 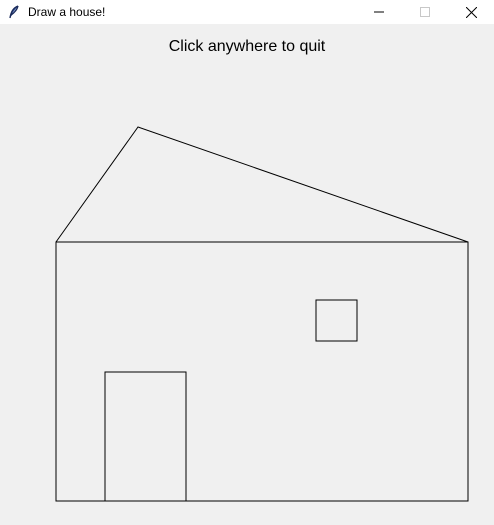 I want to click on window-controls, so click(x=425, y=12).